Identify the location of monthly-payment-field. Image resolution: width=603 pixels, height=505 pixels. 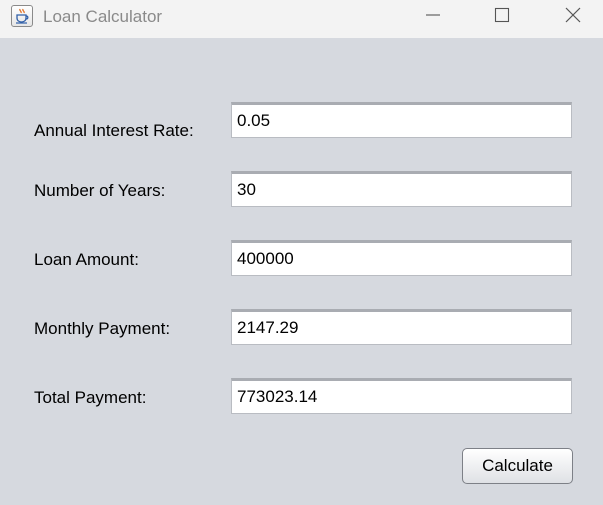
(401, 327).